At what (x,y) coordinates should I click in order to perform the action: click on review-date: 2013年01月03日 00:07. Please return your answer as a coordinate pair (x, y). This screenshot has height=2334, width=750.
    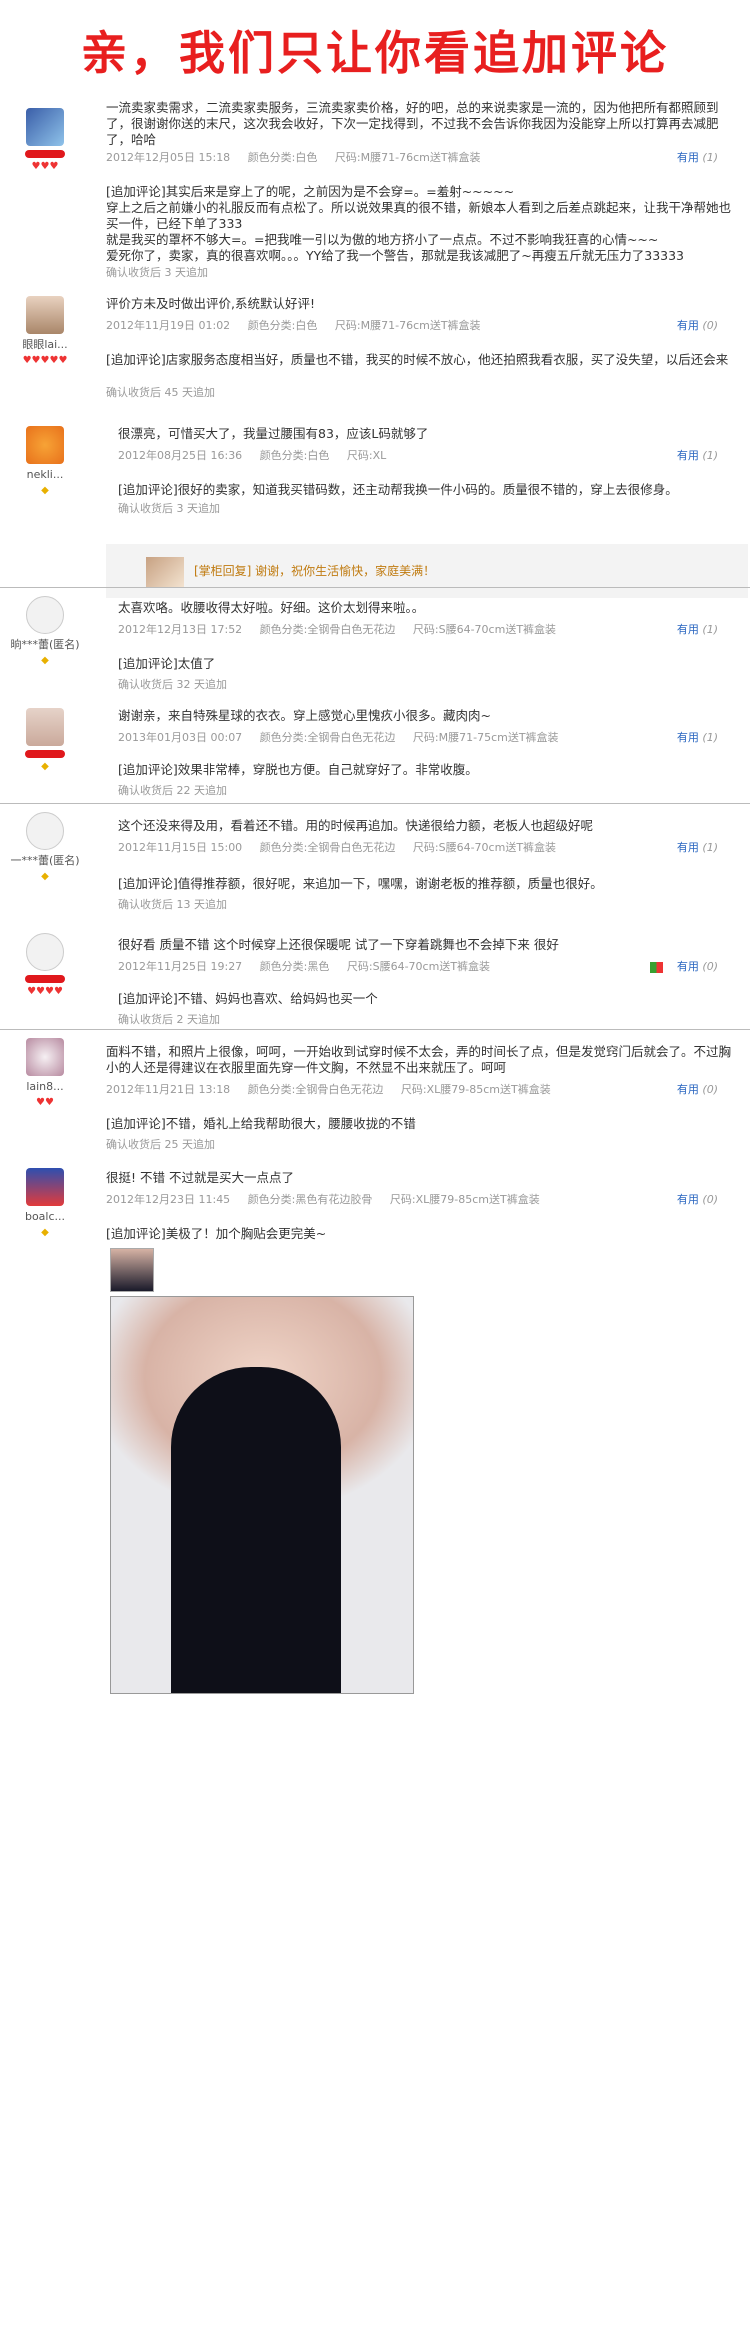
    Looking at the image, I should click on (180, 737).